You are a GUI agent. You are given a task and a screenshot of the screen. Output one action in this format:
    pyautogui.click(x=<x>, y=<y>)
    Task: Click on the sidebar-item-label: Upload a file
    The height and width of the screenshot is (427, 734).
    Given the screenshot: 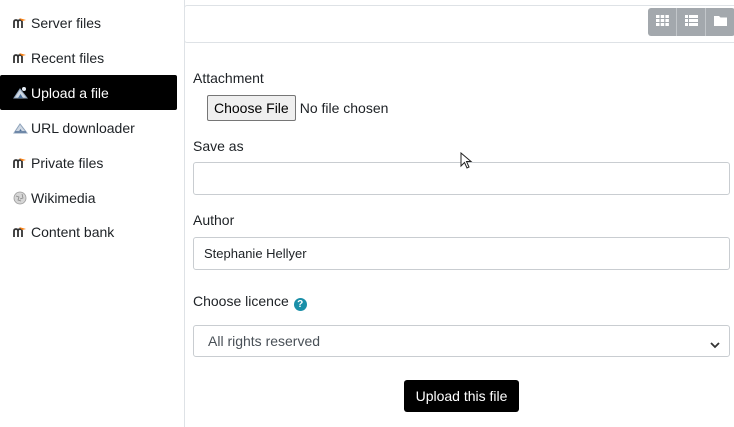 What is the action you would take?
    pyautogui.click(x=70, y=92)
    